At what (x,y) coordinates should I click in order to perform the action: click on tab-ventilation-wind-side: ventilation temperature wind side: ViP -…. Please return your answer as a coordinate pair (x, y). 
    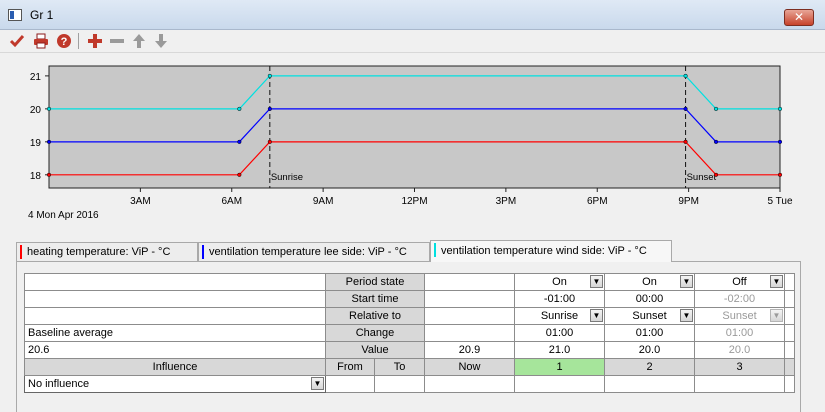
    Looking at the image, I should click on (551, 251).